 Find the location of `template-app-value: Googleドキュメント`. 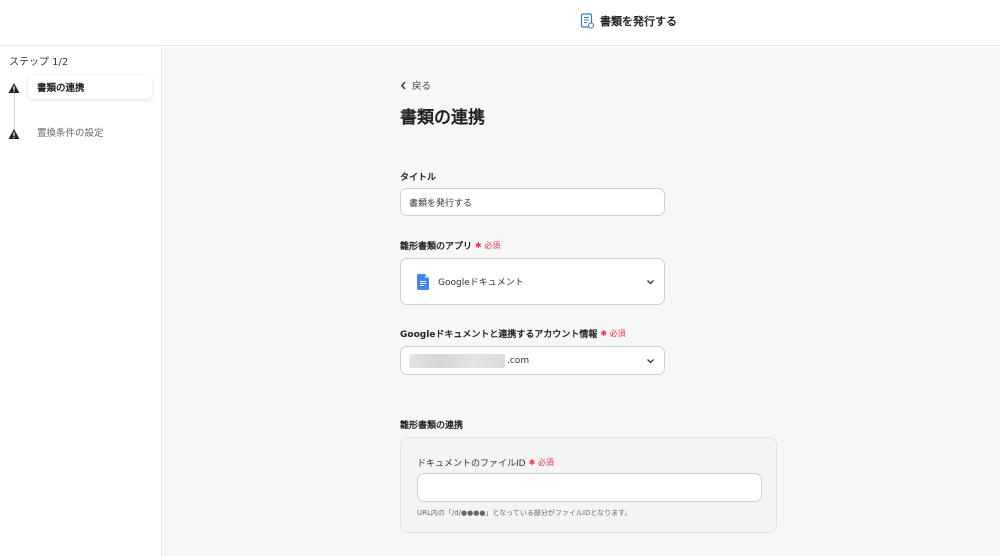

template-app-value: Googleドキュメント is located at coordinates (481, 283).